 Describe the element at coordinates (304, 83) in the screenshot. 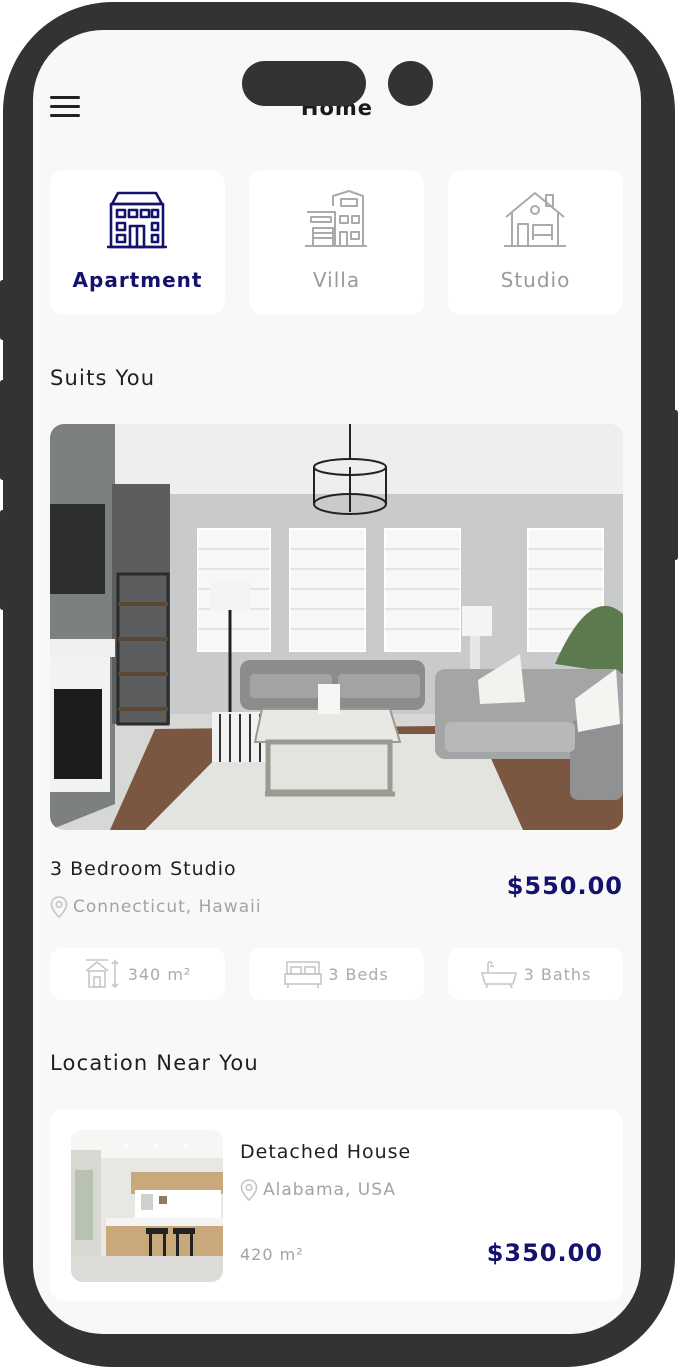

I see `dynamic-island` at that location.